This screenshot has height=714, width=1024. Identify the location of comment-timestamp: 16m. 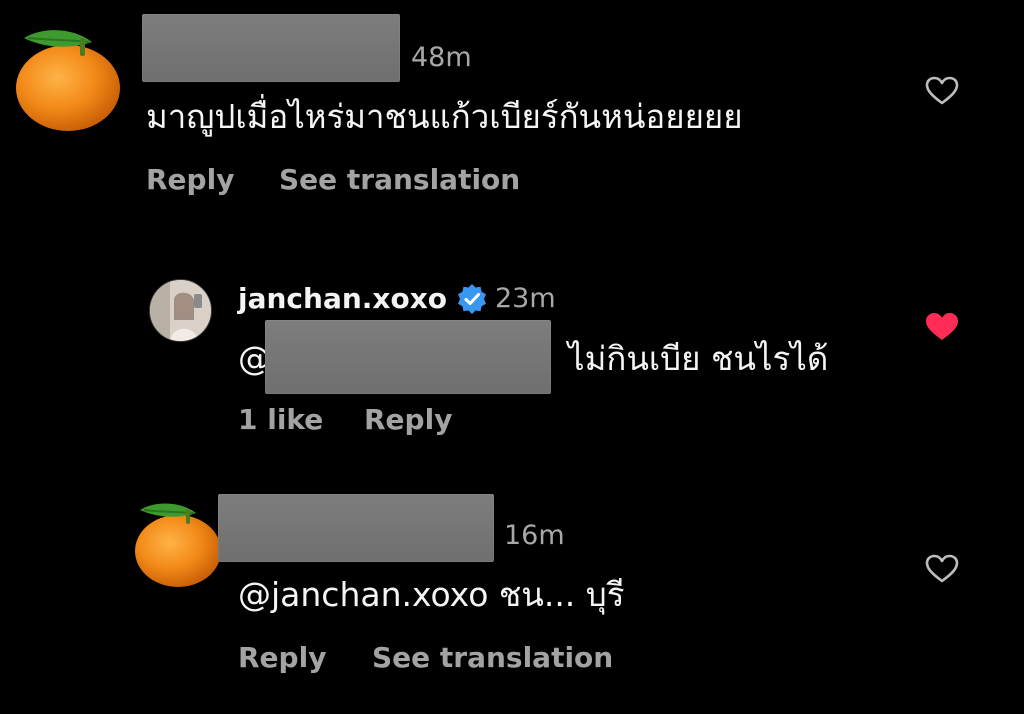
(534, 535).